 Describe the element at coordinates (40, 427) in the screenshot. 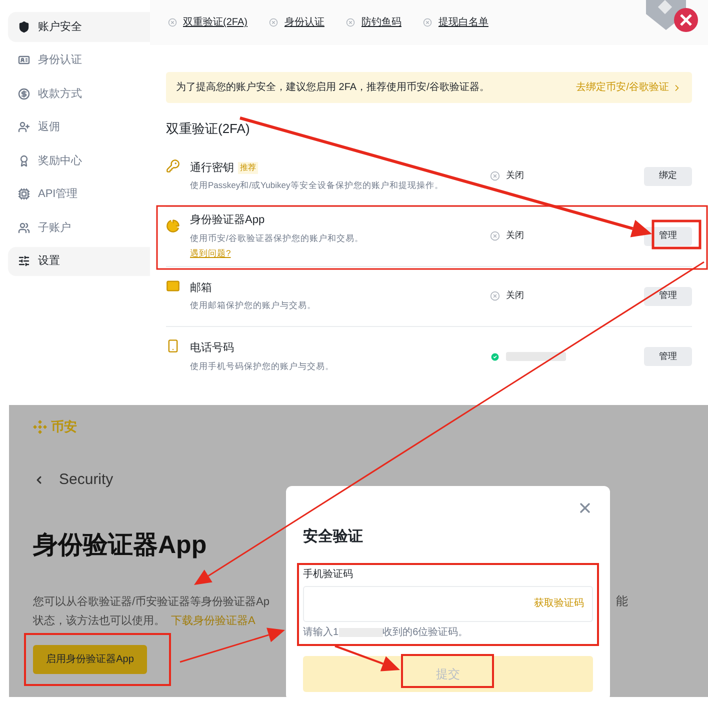

I see `logo-icon` at that location.